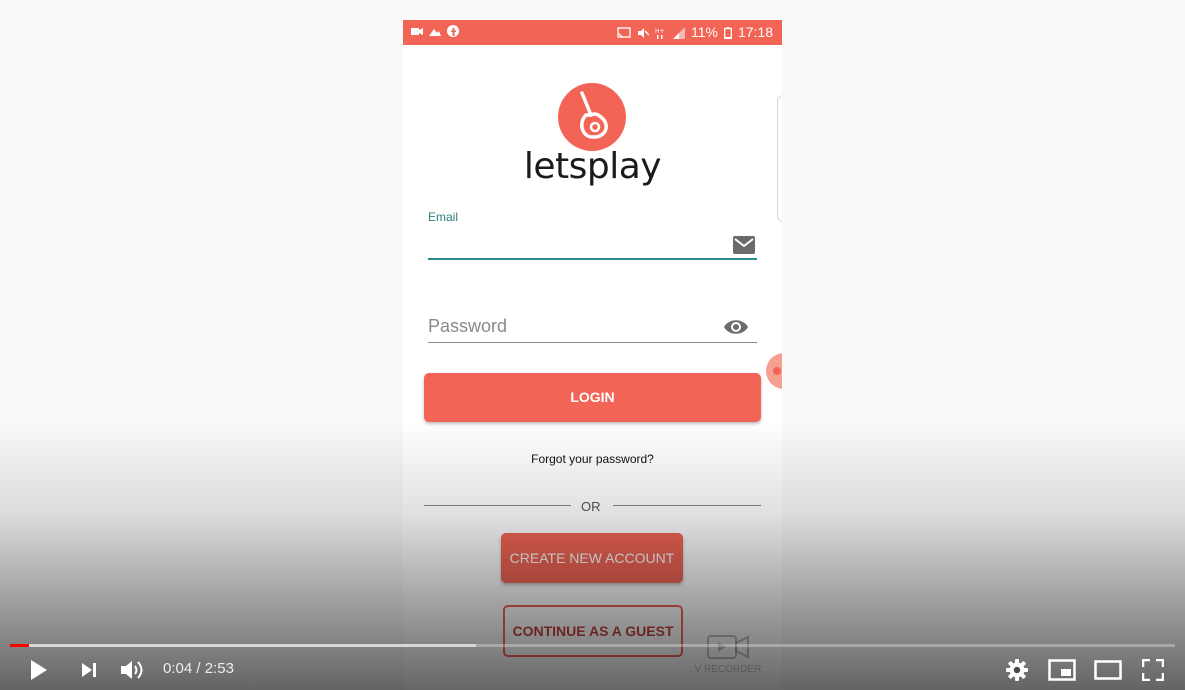 The width and height of the screenshot is (1185, 690). Describe the element at coordinates (687, 505) in the screenshot. I see `divider-right` at that location.